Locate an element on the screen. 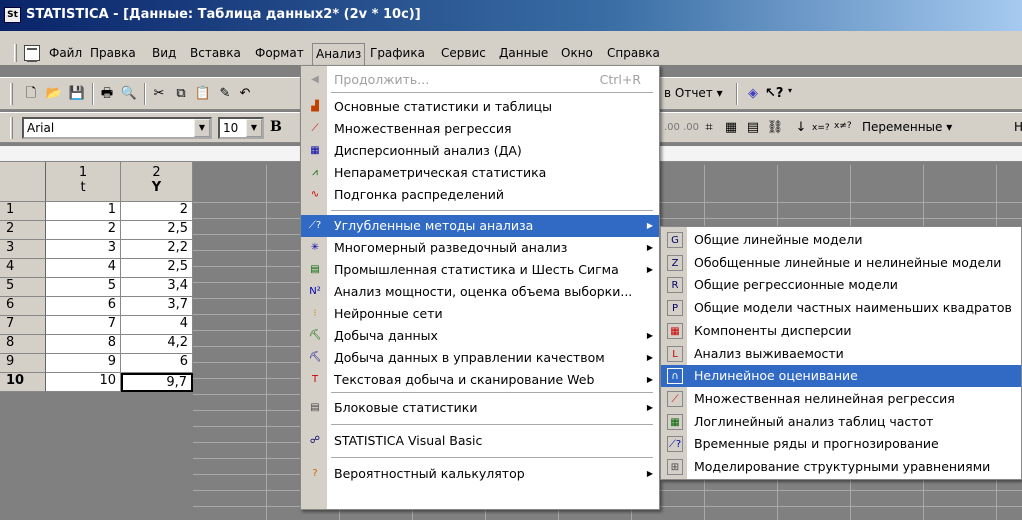  table-cell: 7 is located at coordinates (83, 325).